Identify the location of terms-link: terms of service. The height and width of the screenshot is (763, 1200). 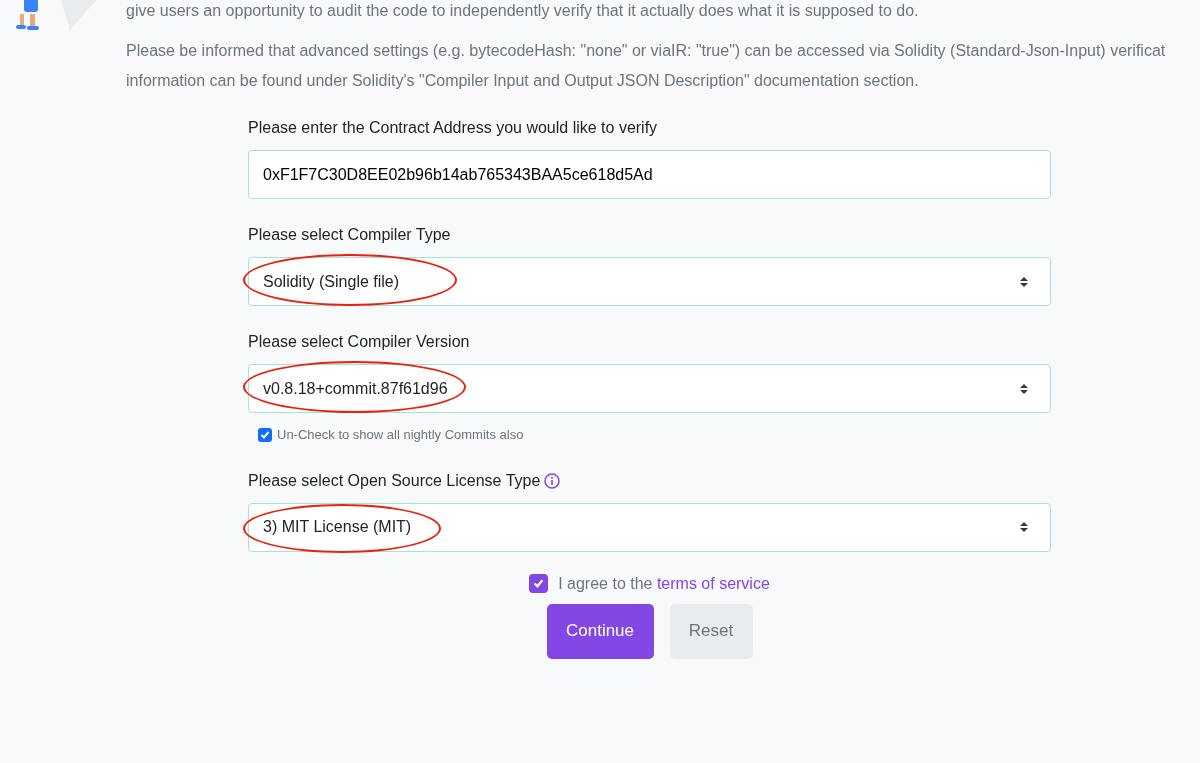
(713, 583).